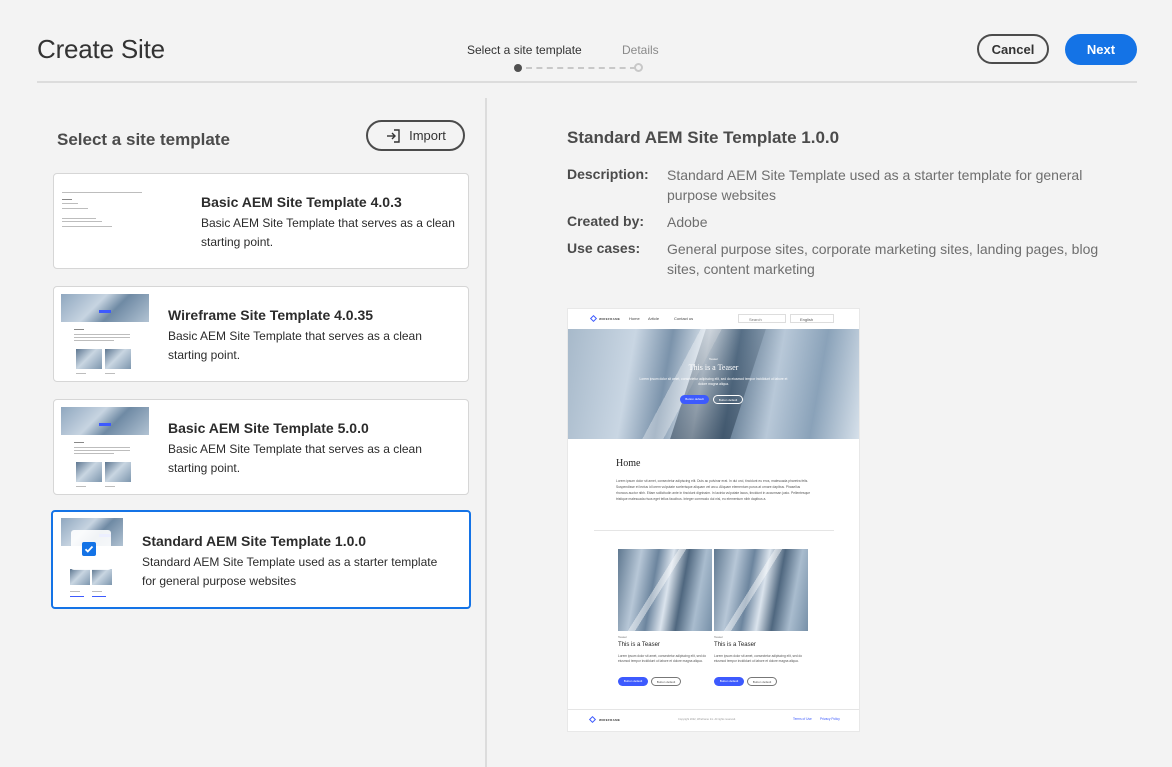 This screenshot has height=767, width=1172. I want to click on step-dot-active, so click(518, 68).